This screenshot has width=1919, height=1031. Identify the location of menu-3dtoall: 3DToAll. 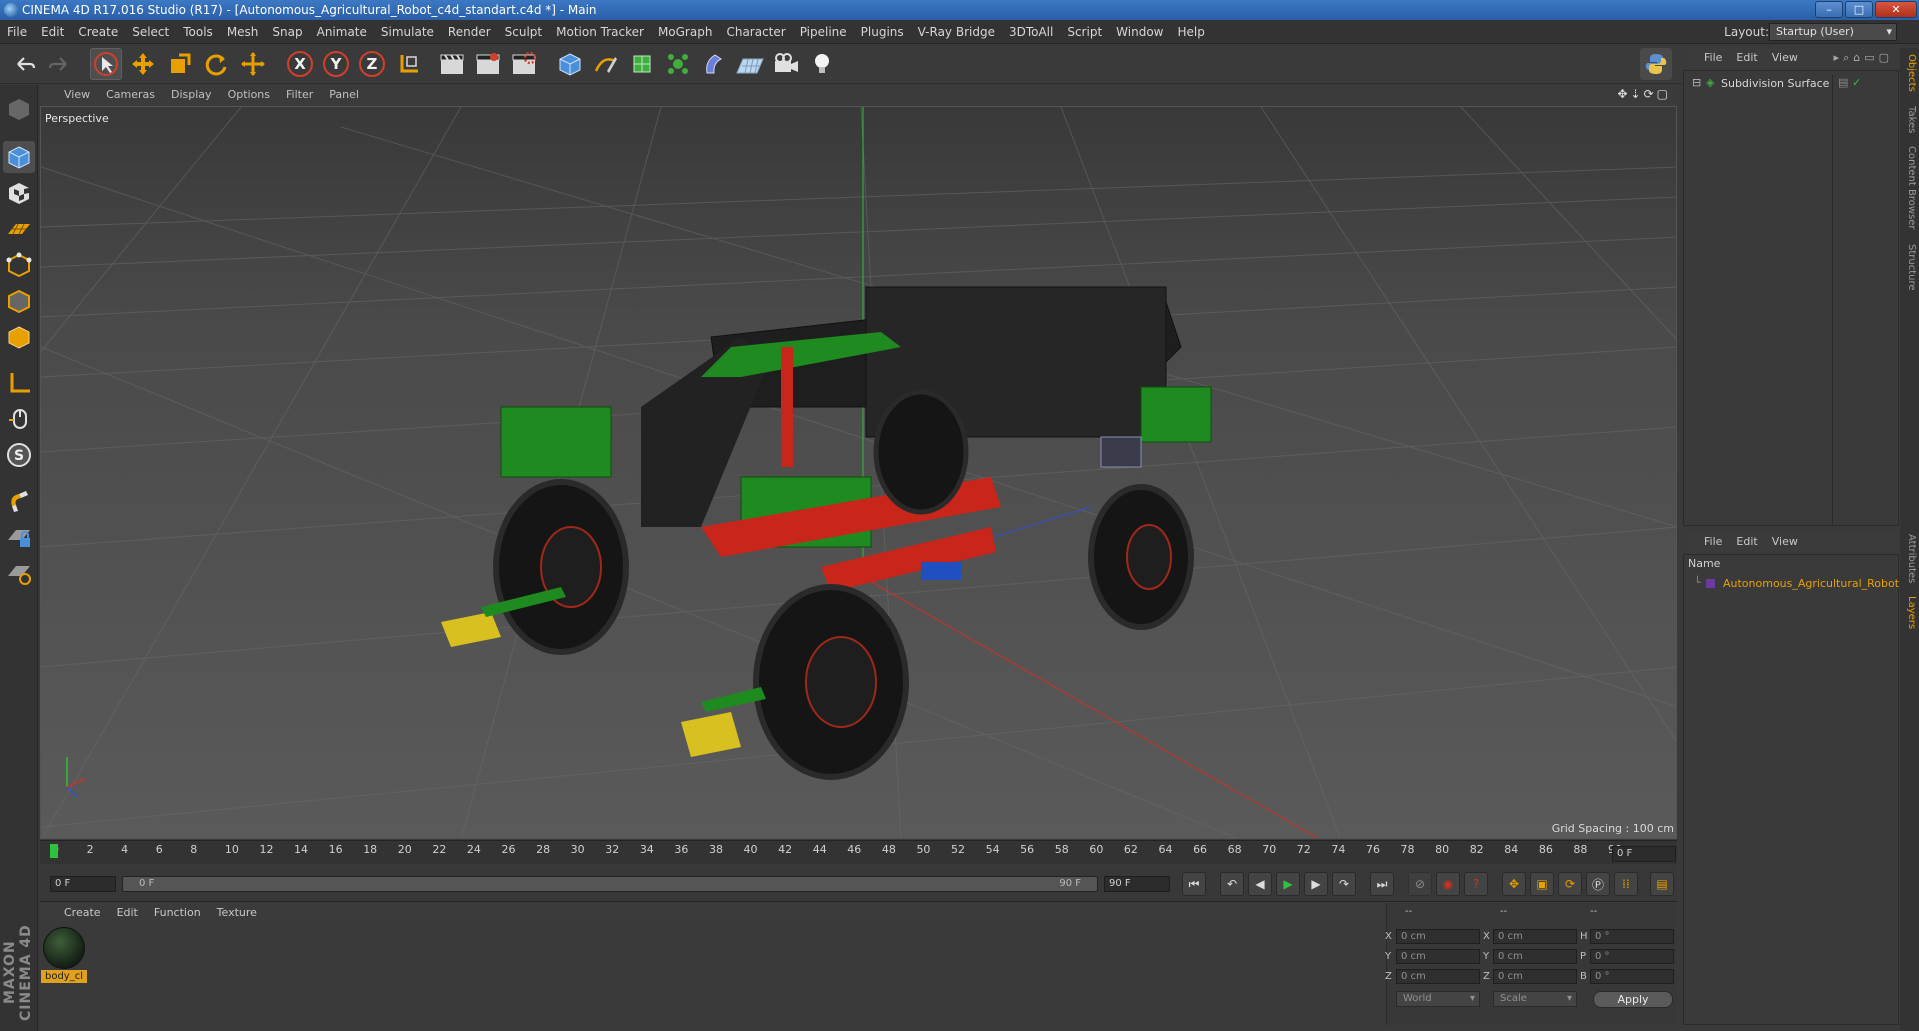
(1031, 32).